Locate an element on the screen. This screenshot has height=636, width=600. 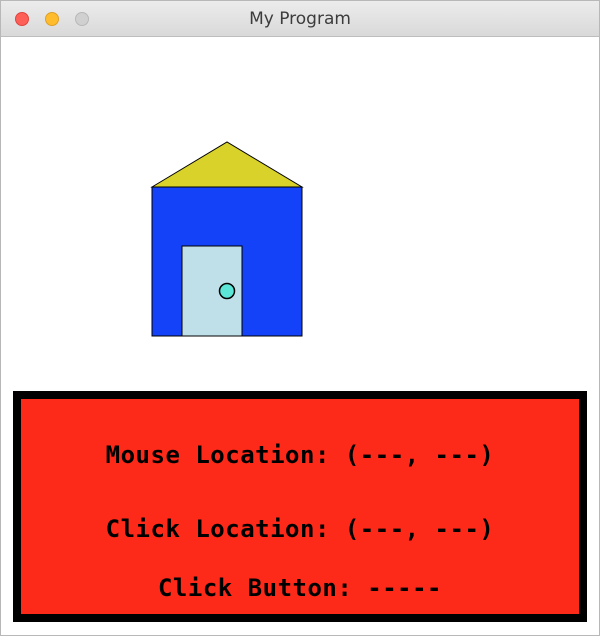
window-title: My Program is located at coordinates (300, 19).